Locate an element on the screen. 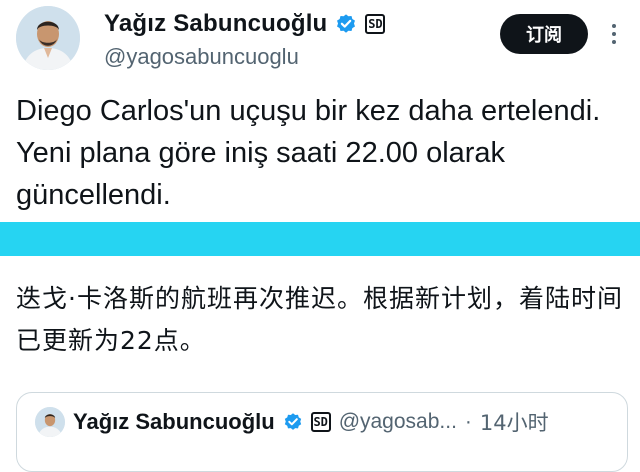 This screenshot has height=472, width=640. avatar-photo-icon is located at coordinates (48, 38).